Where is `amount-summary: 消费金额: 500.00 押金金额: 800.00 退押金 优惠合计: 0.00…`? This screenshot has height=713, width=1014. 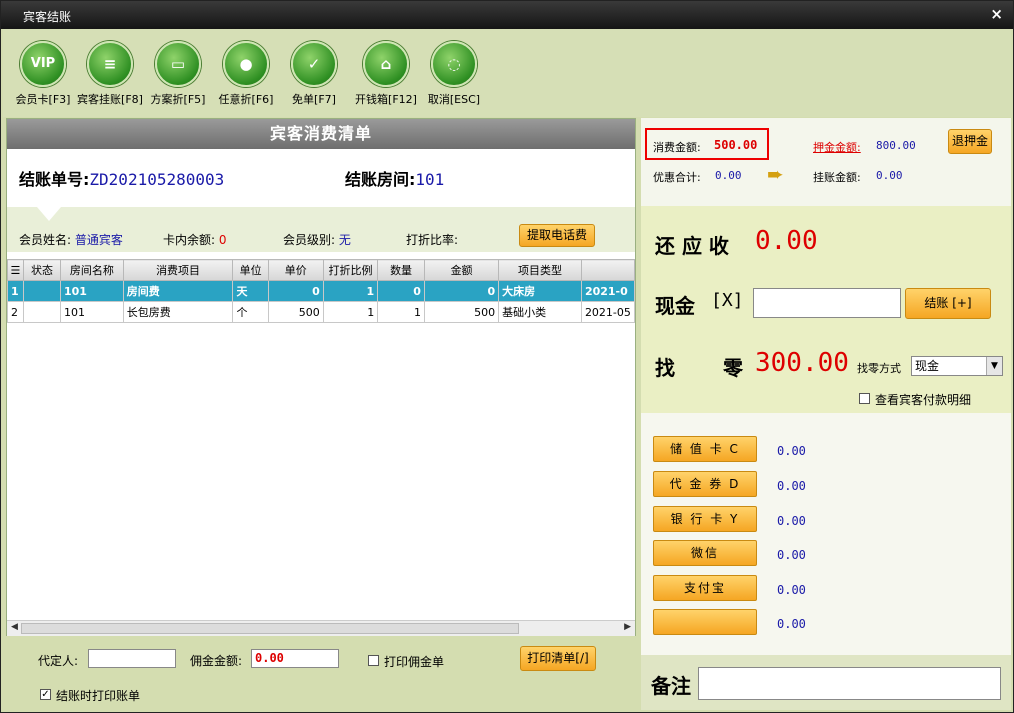
amount-summary: 消费金额: 500.00 押金金额: 800.00 退押金 优惠合计: 0.00… is located at coordinates (826, 162).